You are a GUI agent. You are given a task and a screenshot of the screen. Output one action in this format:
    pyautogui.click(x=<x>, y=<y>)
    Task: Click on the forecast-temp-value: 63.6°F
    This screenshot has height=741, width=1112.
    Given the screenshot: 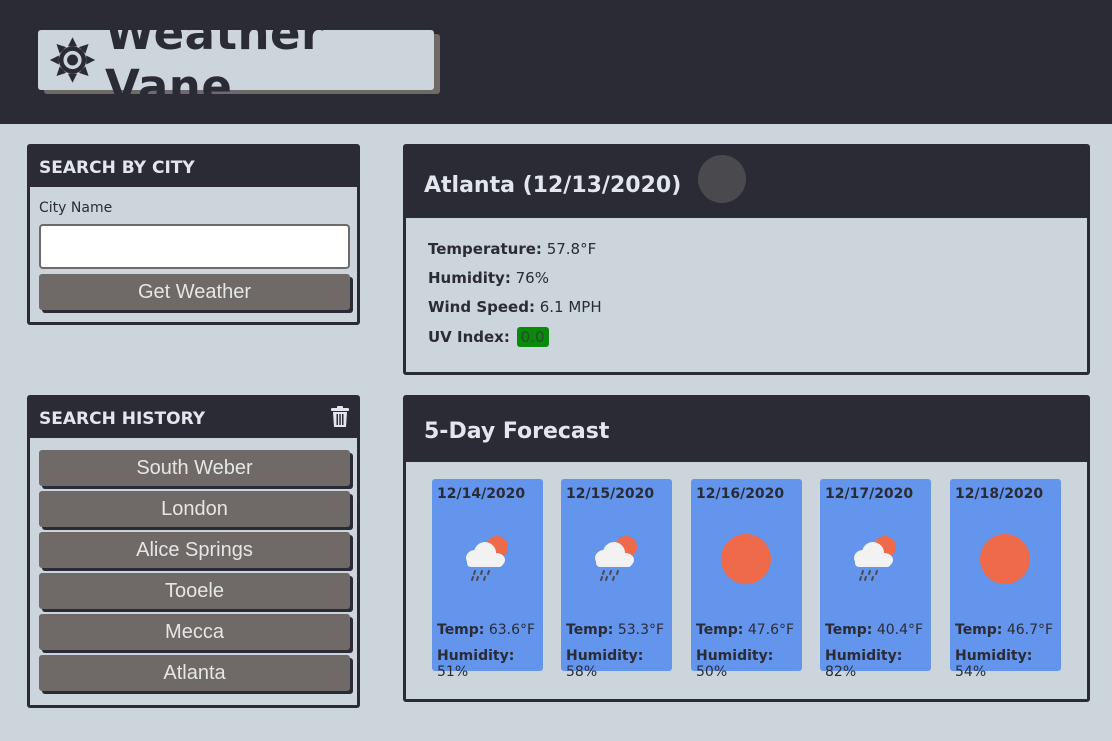 What is the action you would take?
    pyautogui.click(x=512, y=630)
    